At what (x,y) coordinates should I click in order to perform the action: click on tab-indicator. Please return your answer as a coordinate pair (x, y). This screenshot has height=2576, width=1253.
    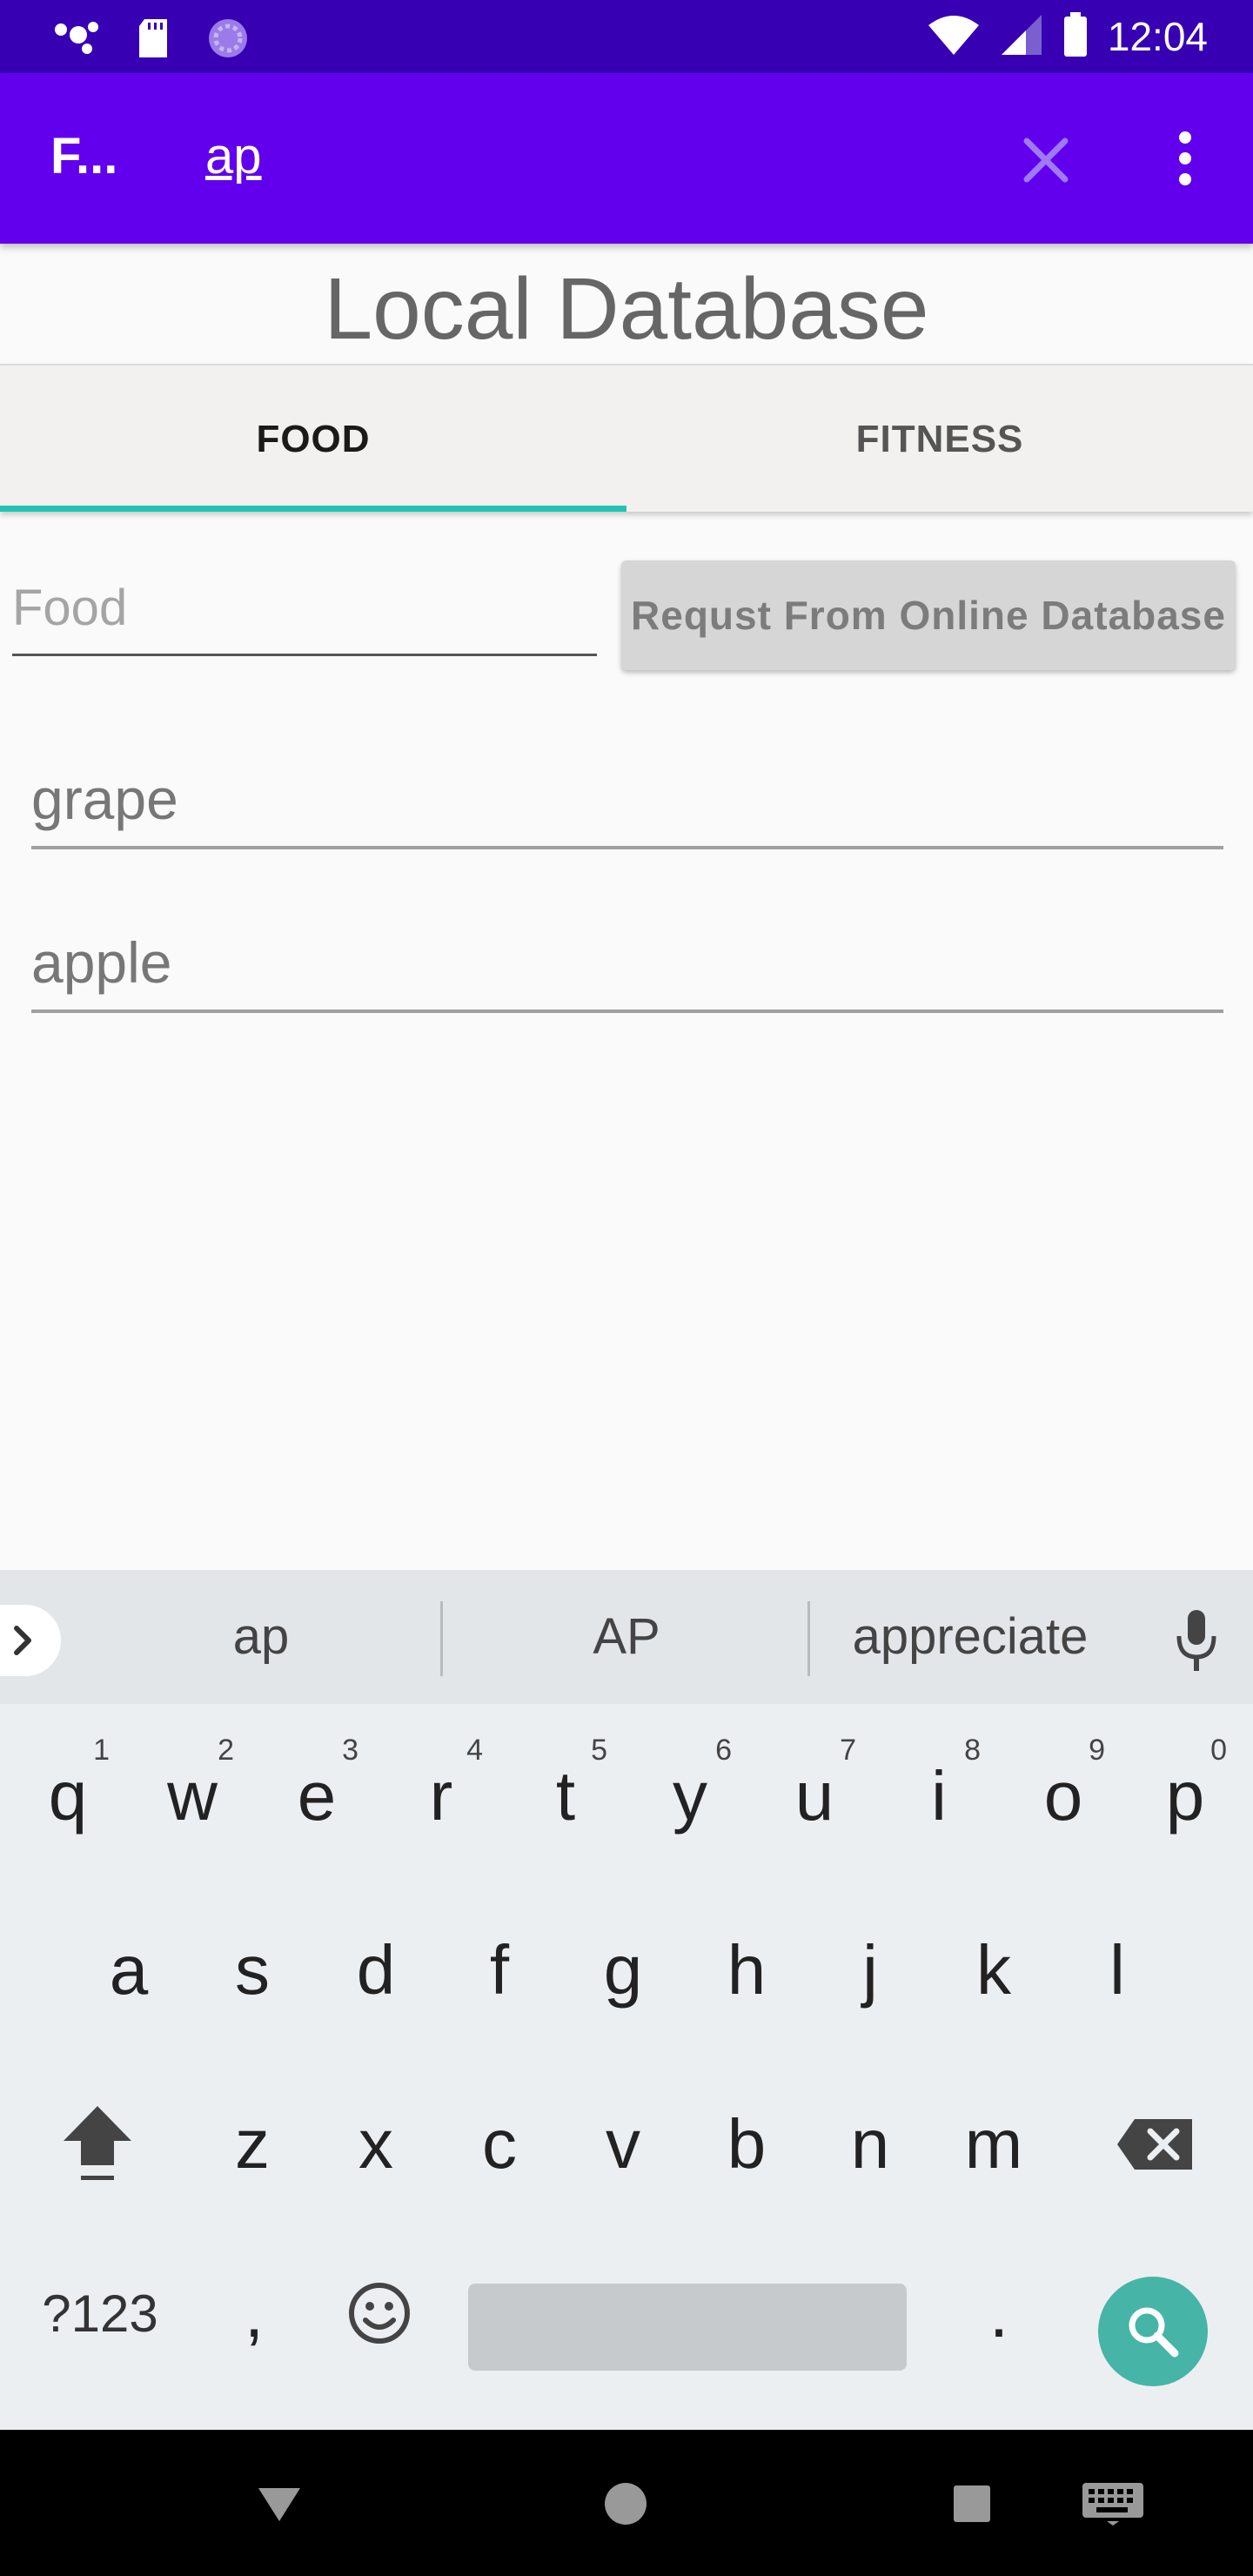
    Looking at the image, I should click on (313, 509).